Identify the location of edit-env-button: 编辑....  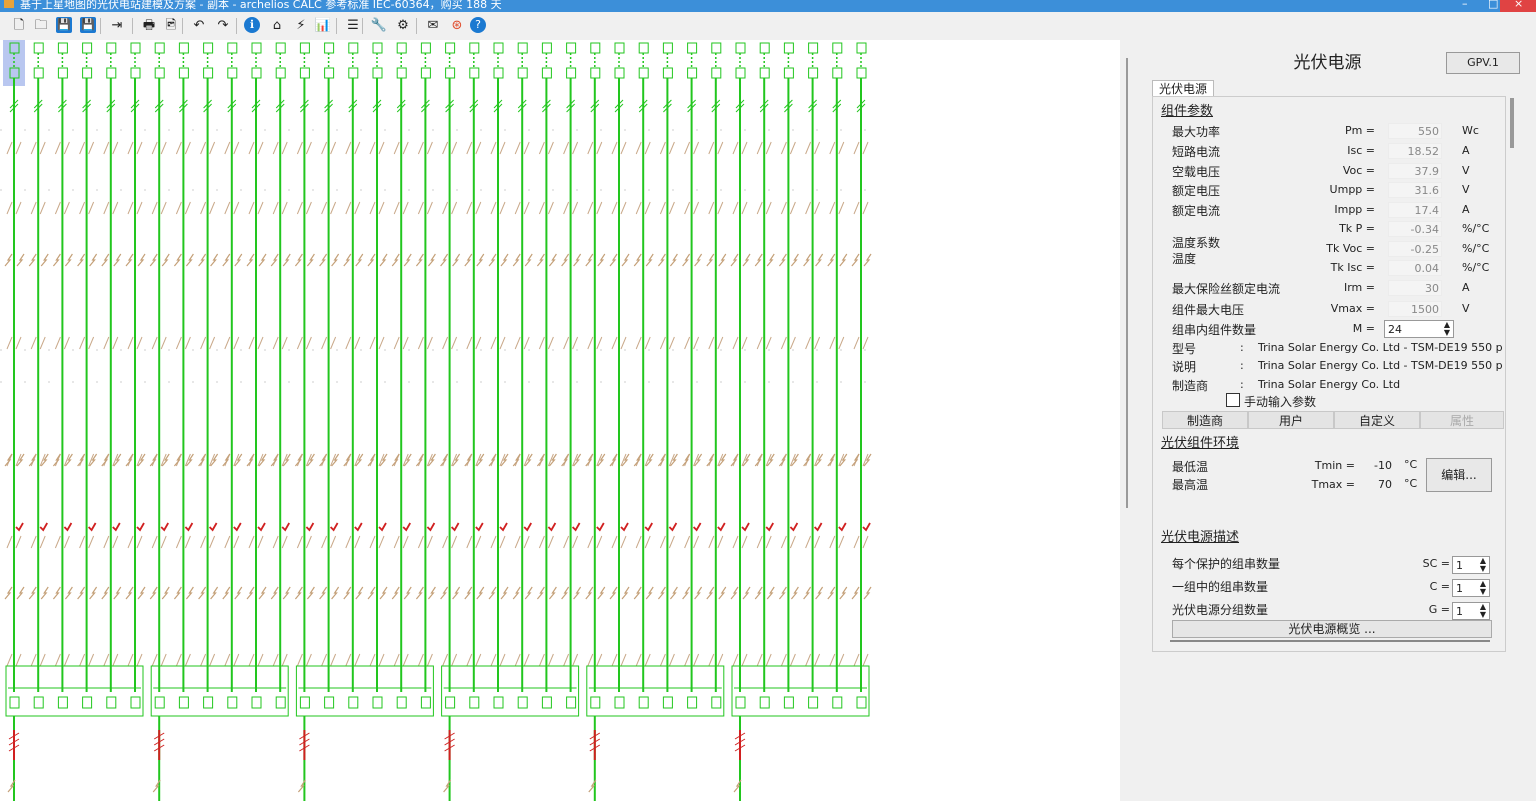
(1459, 475).